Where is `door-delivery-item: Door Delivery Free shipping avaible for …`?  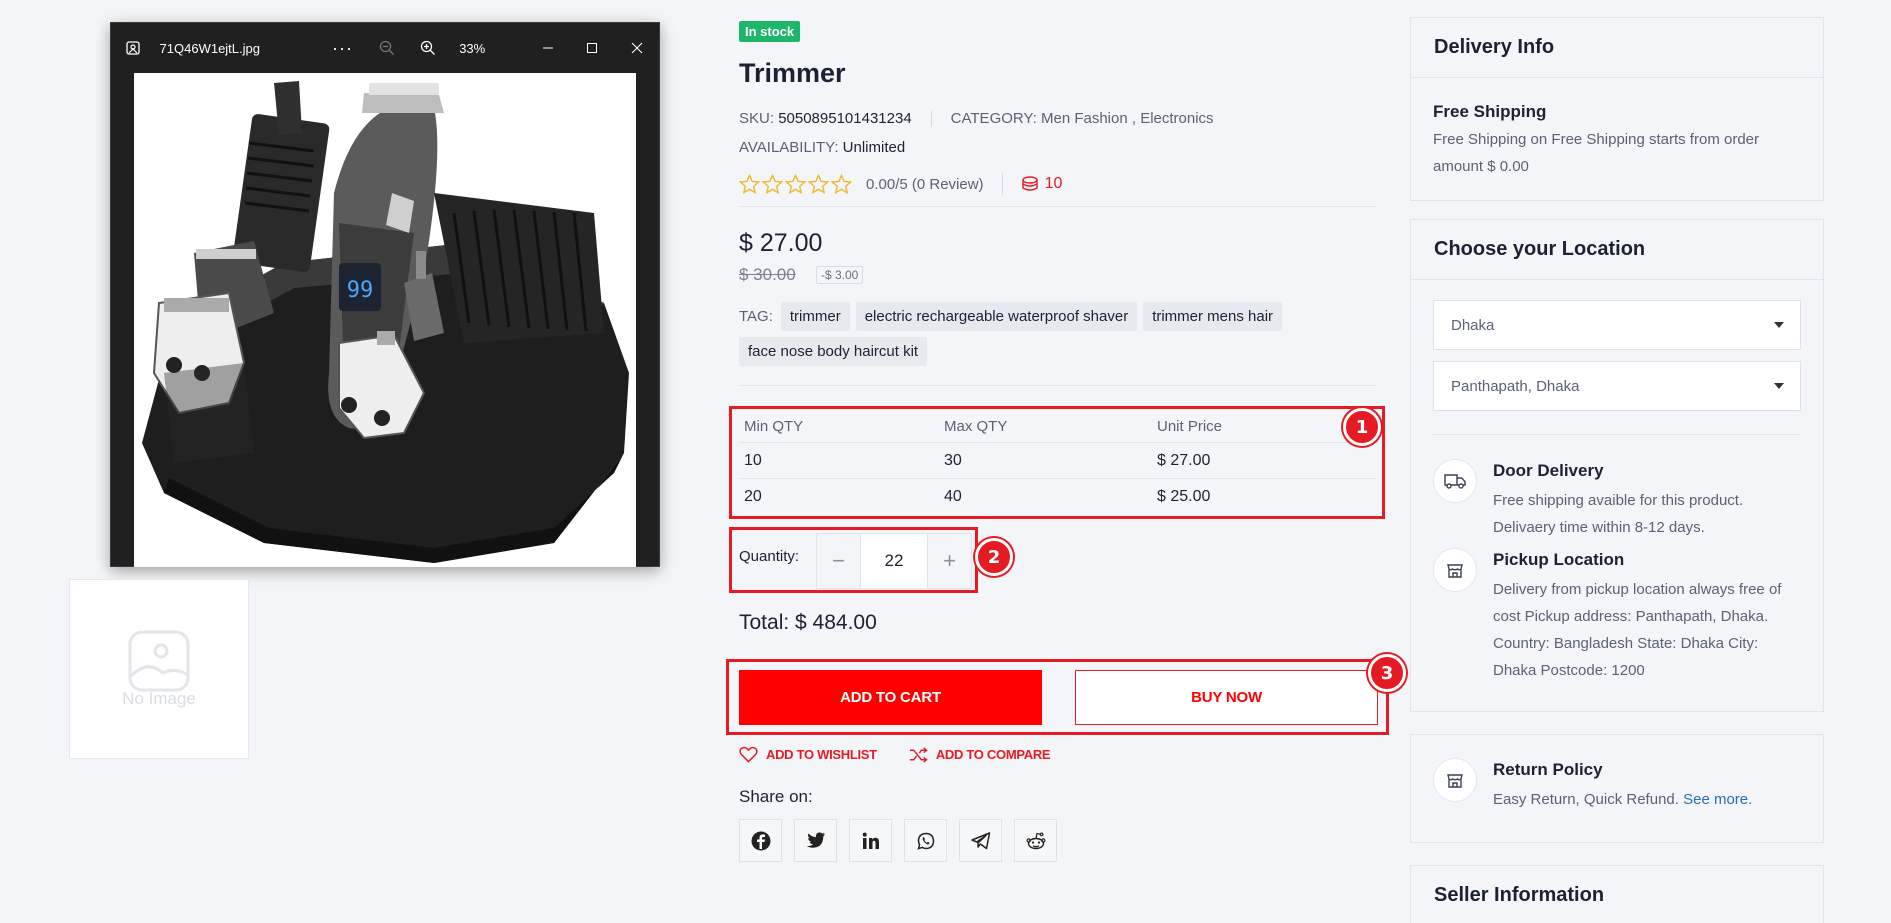
door-delivery-item: Door Delivery Free shipping avaible for … is located at coordinates (1617, 500).